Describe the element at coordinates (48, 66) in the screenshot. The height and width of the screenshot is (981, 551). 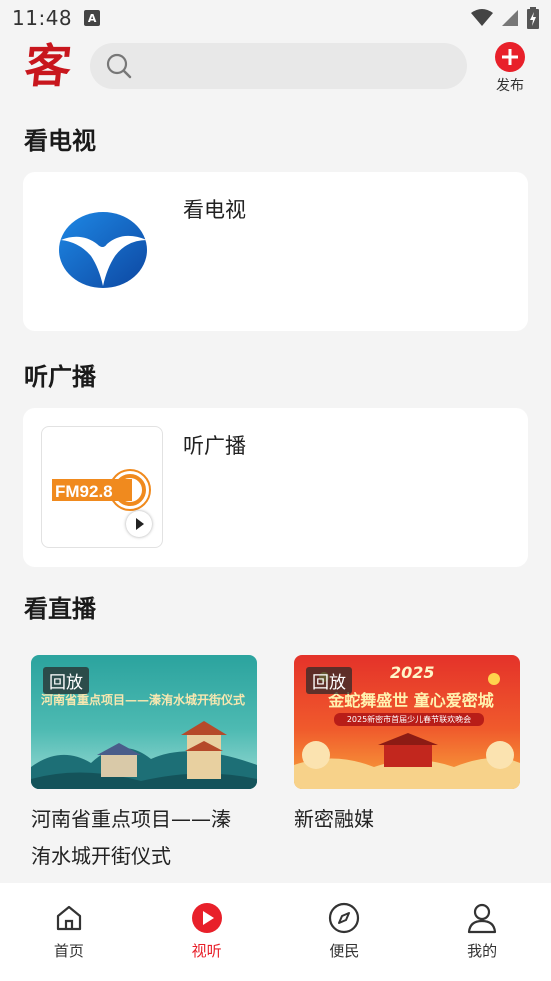
I see `app-logo: 客` at that location.